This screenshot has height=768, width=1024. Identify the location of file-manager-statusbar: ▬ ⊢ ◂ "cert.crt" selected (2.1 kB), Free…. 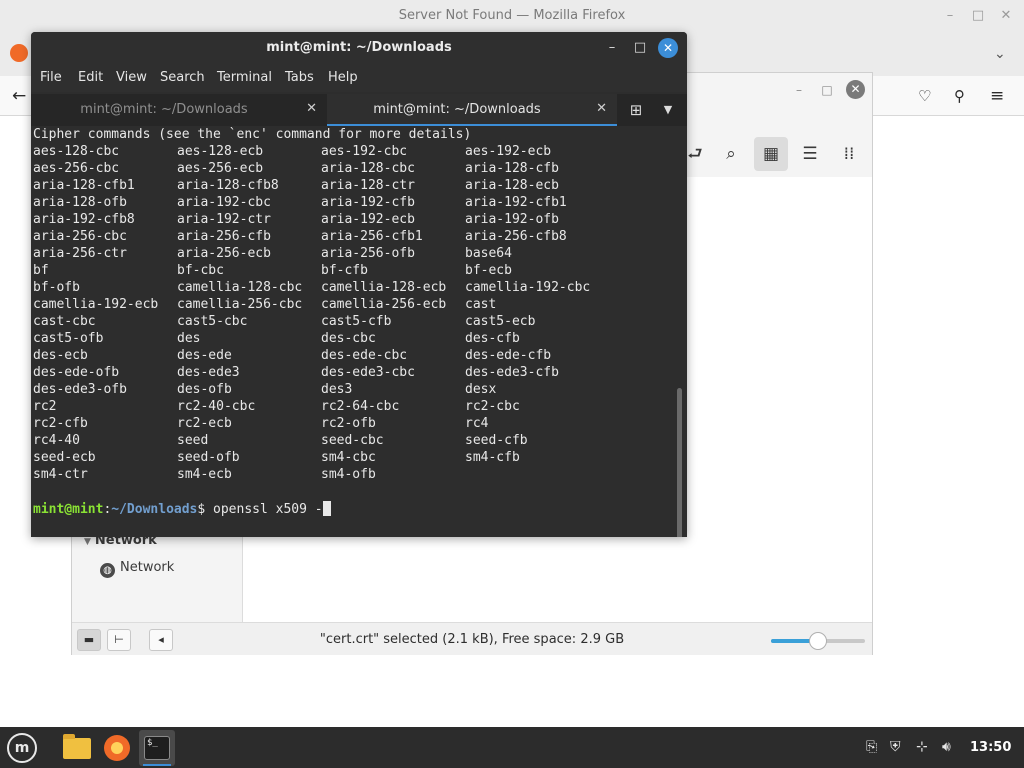
(472, 638).